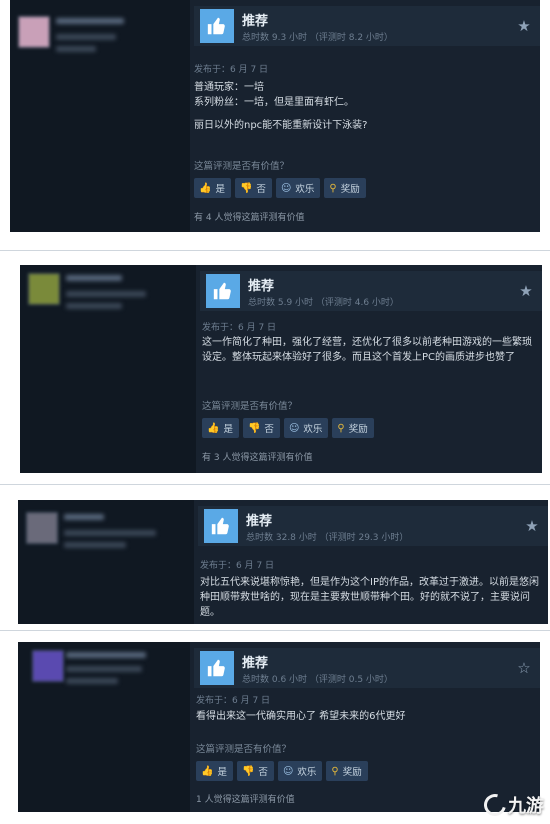 This screenshot has height=824, width=550. I want to click on playtime-hours: 总时数 0.6 小时 （评测时 0.5 小时）, so click(317, 680).